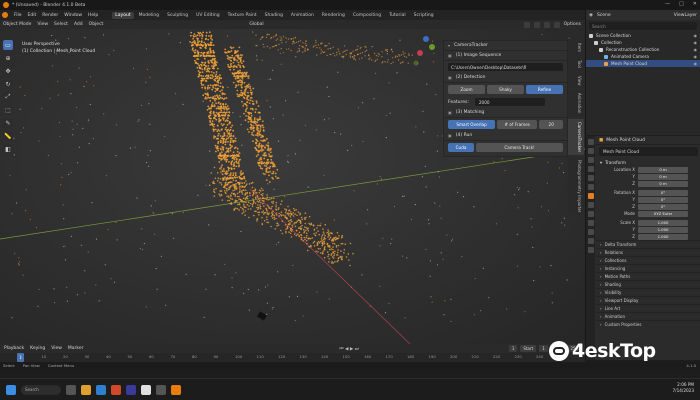 This screenshot has height=400, width=700. I want to click on tab-compositing: Compositing, so click(367, 15).